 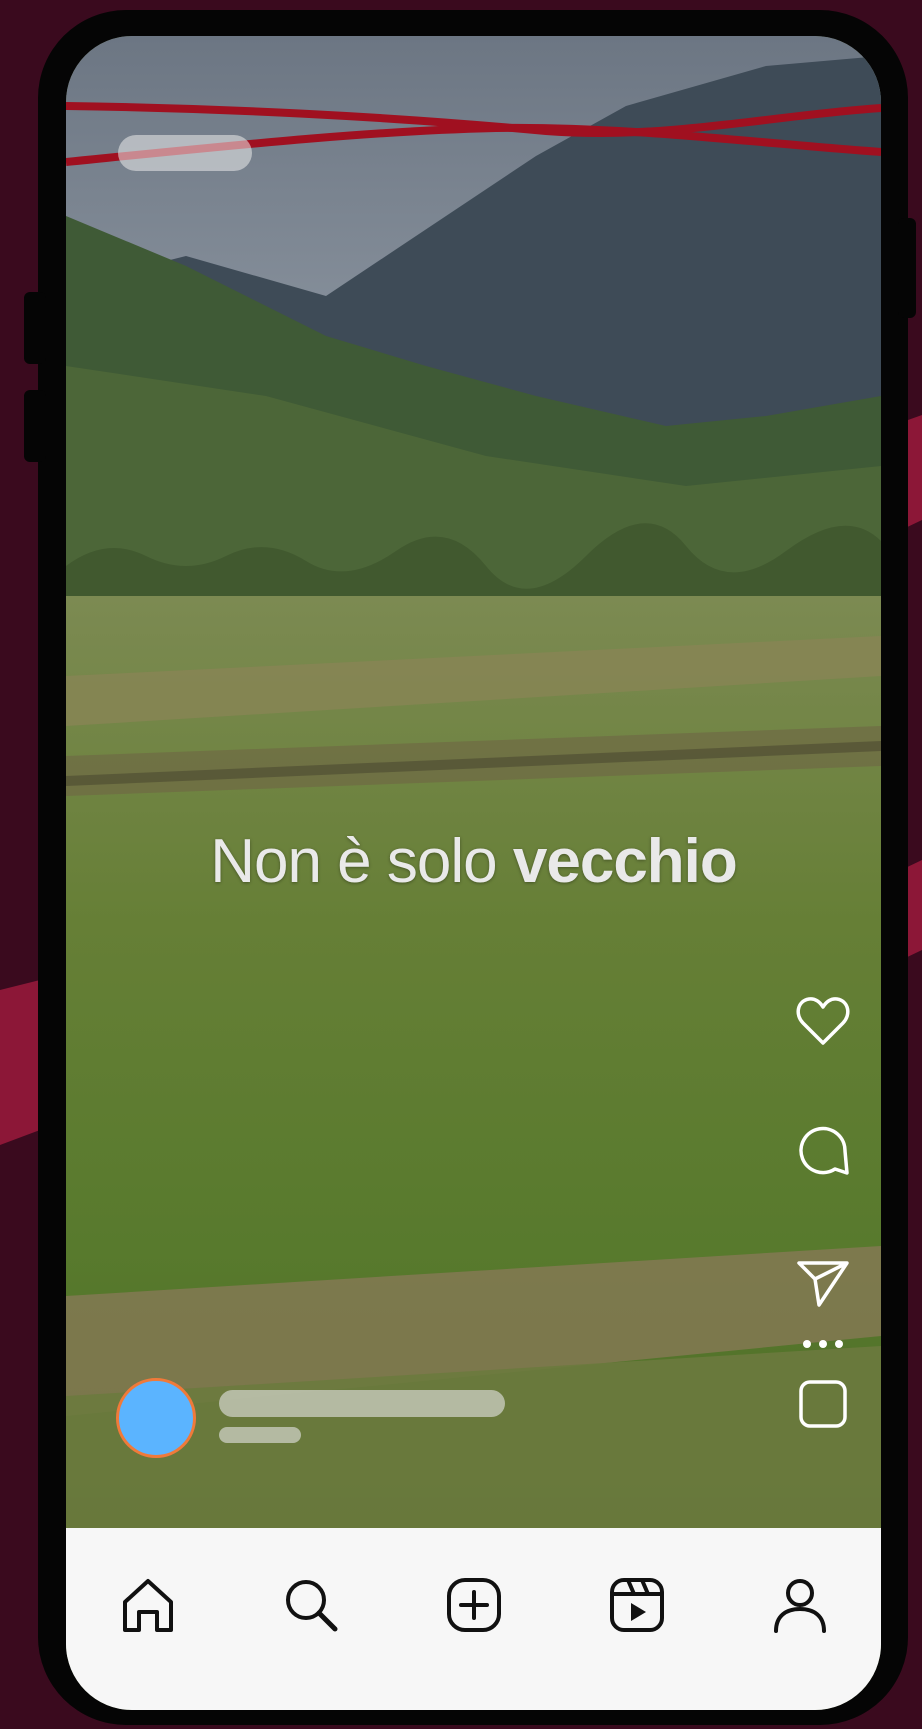 I want to click on tab-create, so click(x=474, y=1605).